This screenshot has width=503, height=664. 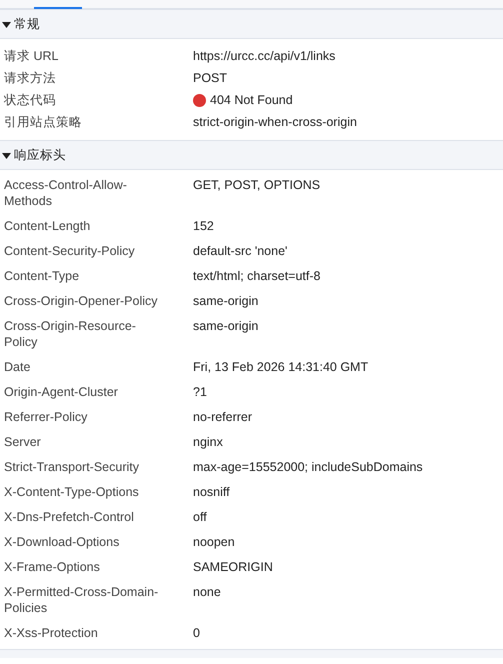 What do you see at coordinates (30, 78) in the screenshot?
I see `header-name: 请求方法` at bounding box center [30, 78].